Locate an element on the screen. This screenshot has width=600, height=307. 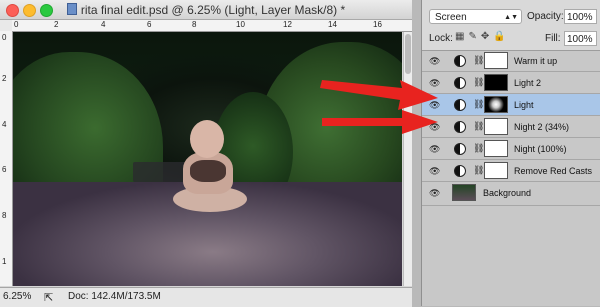
vertical-scrollbar is located at coordinates (407, 159).